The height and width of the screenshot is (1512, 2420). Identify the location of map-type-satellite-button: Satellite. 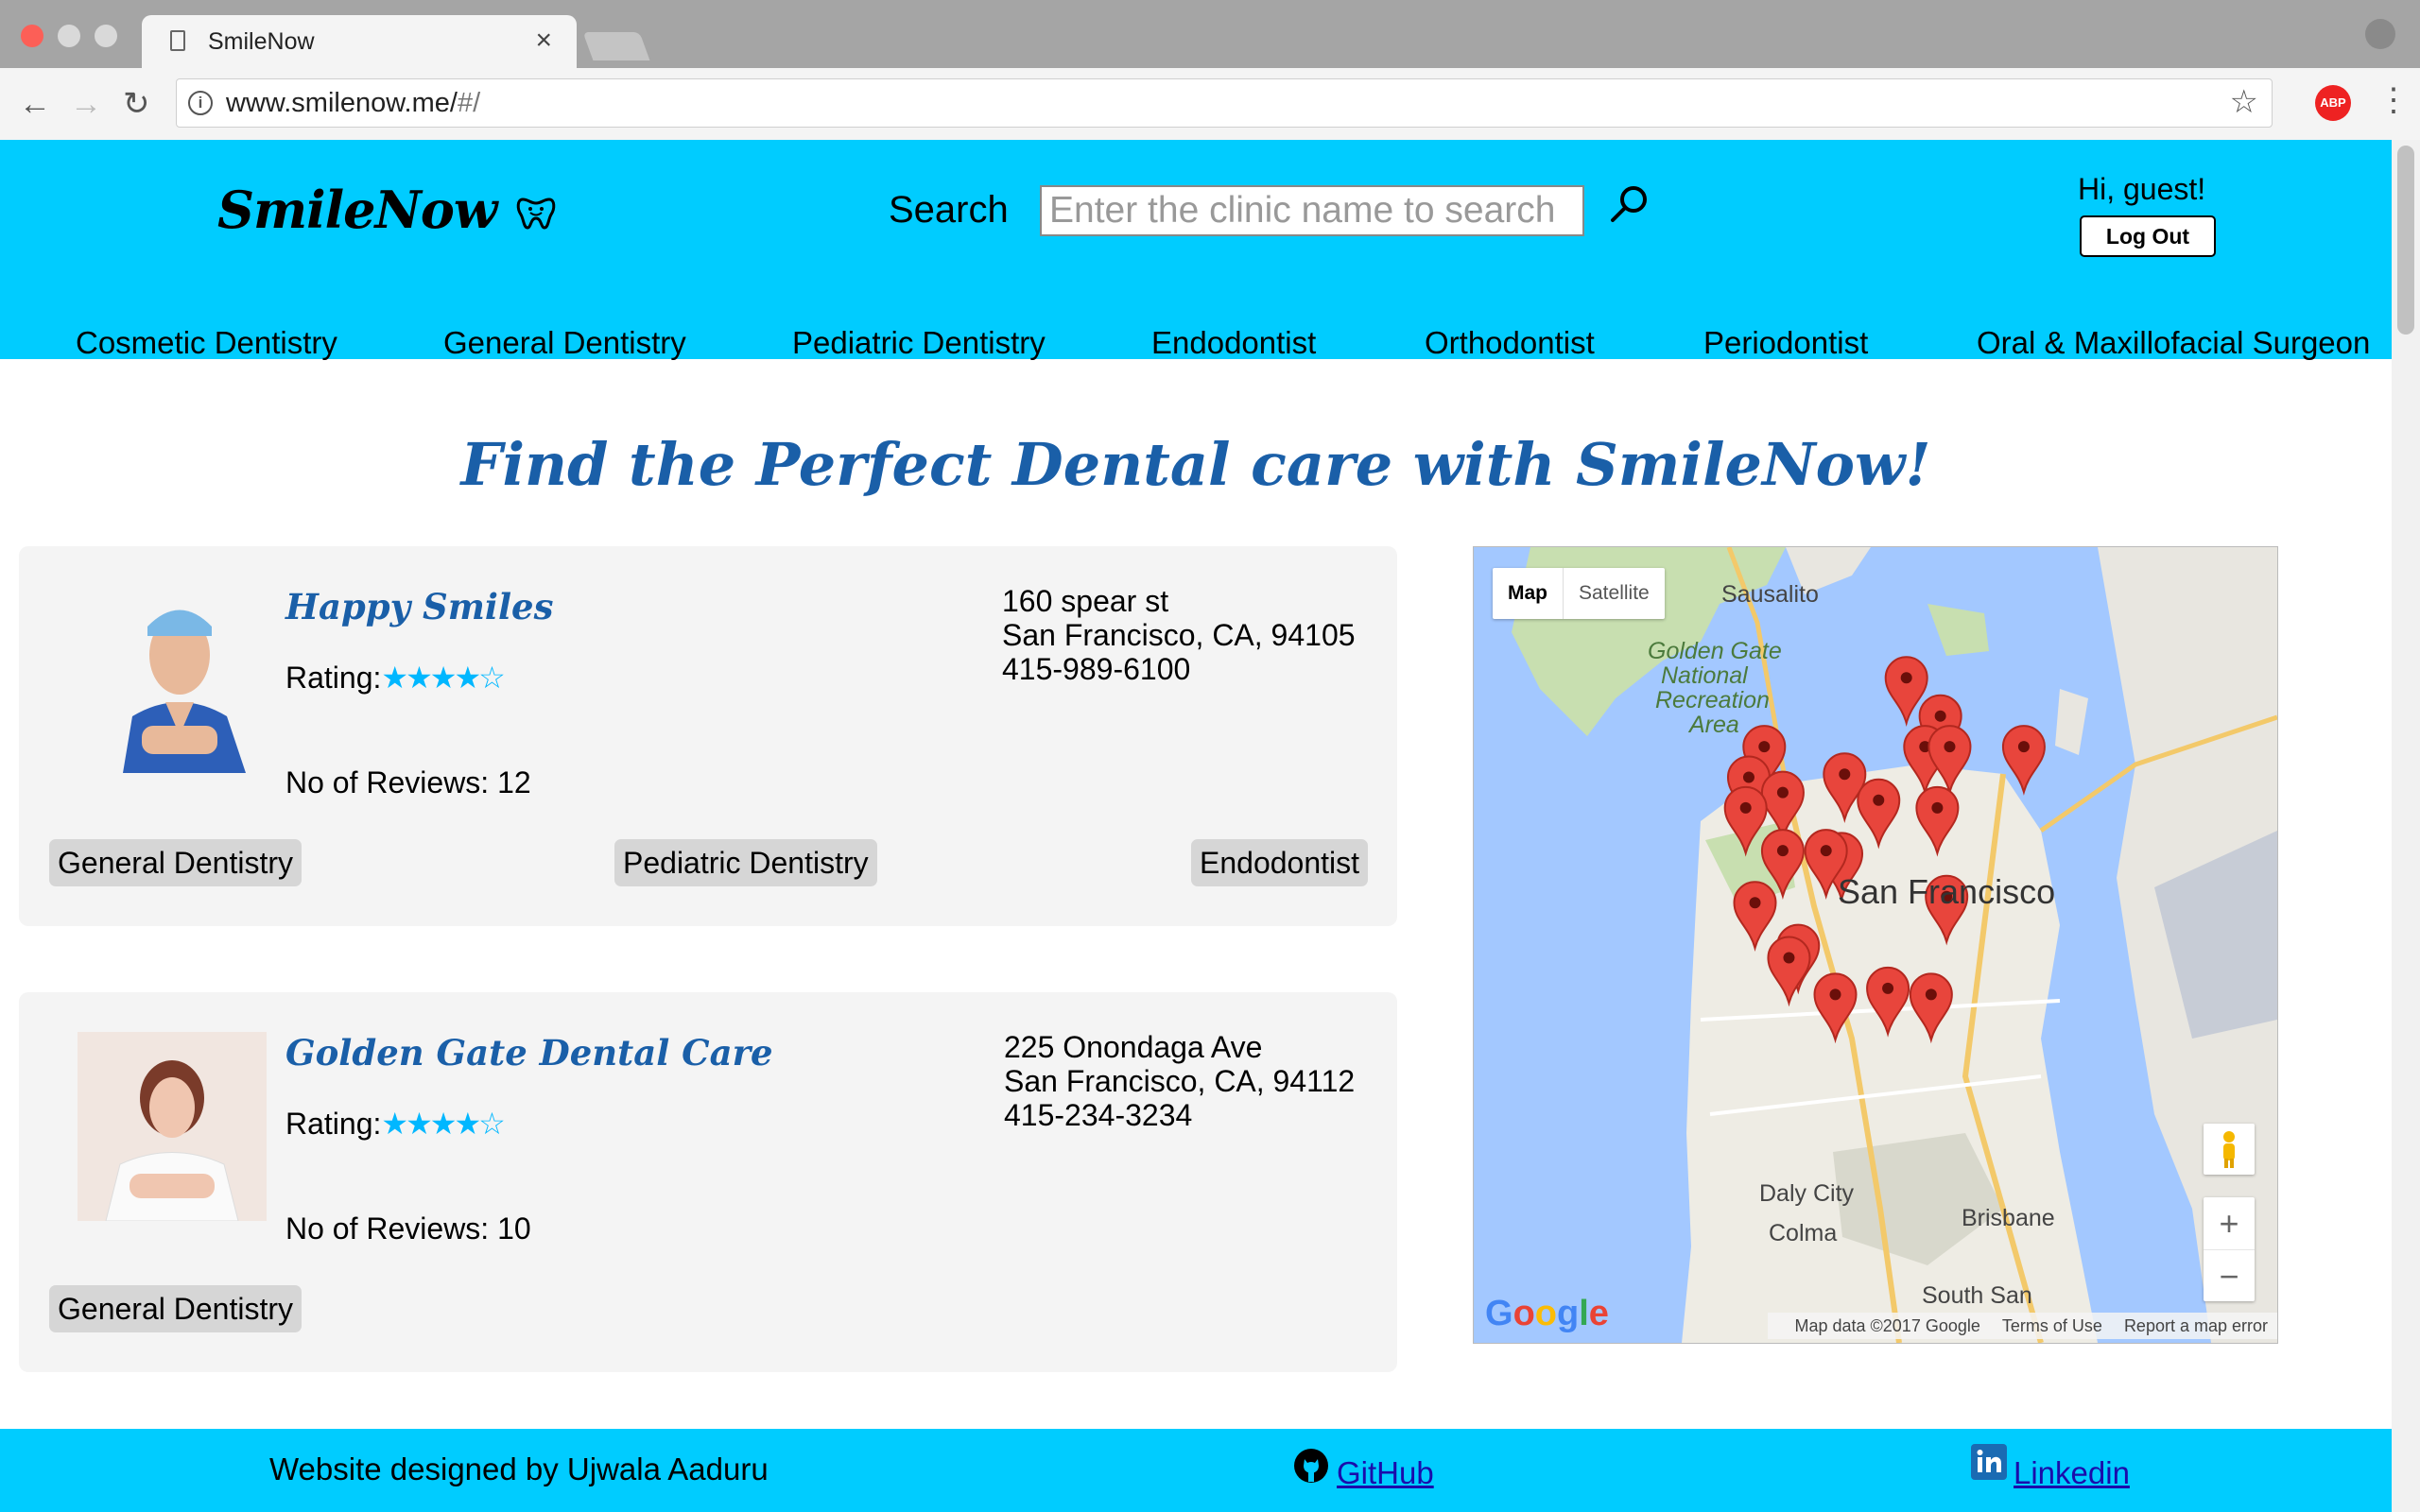
(1615, 593).